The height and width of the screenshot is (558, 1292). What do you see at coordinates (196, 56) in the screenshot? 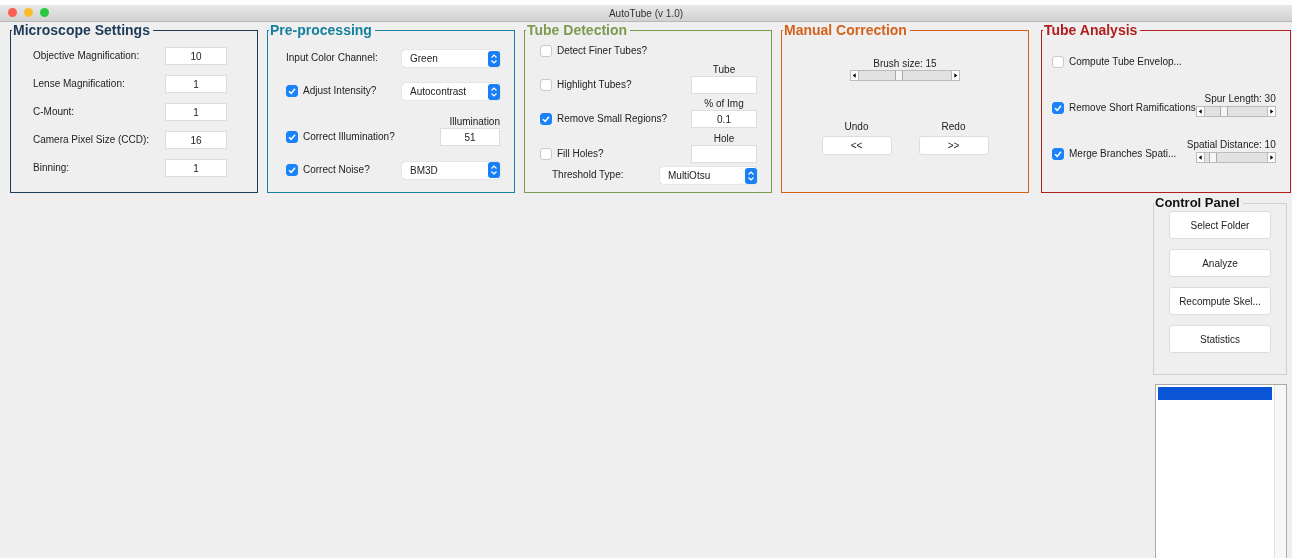
I see `input-field: 10` at bounding box center [196, 56].